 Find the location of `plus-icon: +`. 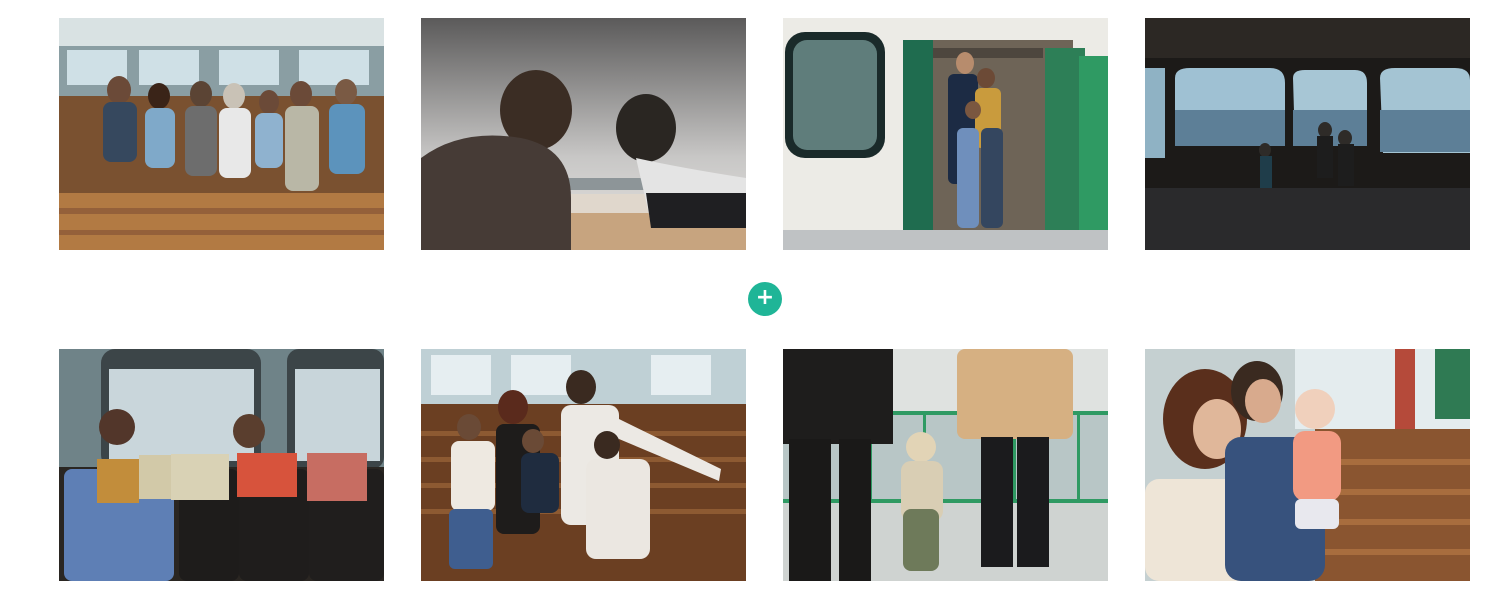

plus-icon: + is located at coordinates (765, 297).